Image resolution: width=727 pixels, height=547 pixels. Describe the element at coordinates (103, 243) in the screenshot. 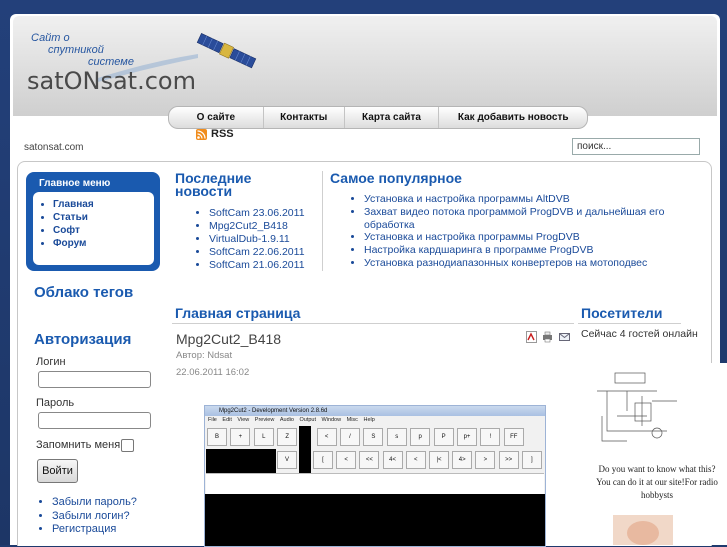

I see `menu-item-forum: Форум` at that location.